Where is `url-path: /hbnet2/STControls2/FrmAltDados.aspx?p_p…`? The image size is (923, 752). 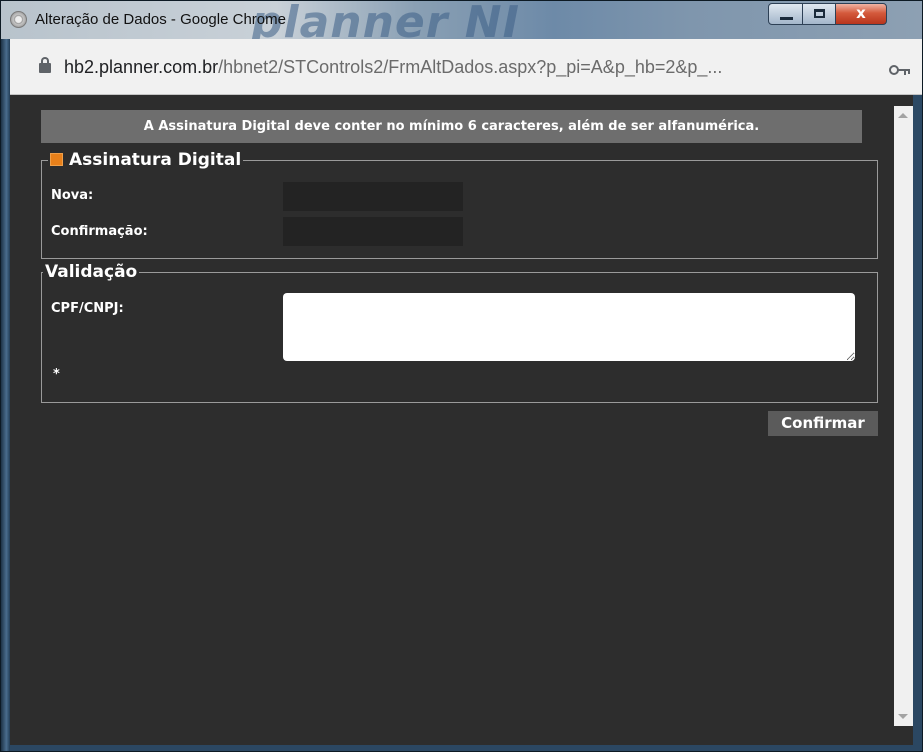
url-path: /hbnet2/STControls2/FrmAltDados.aspx?p_p… is located at coordinates (470, 67).